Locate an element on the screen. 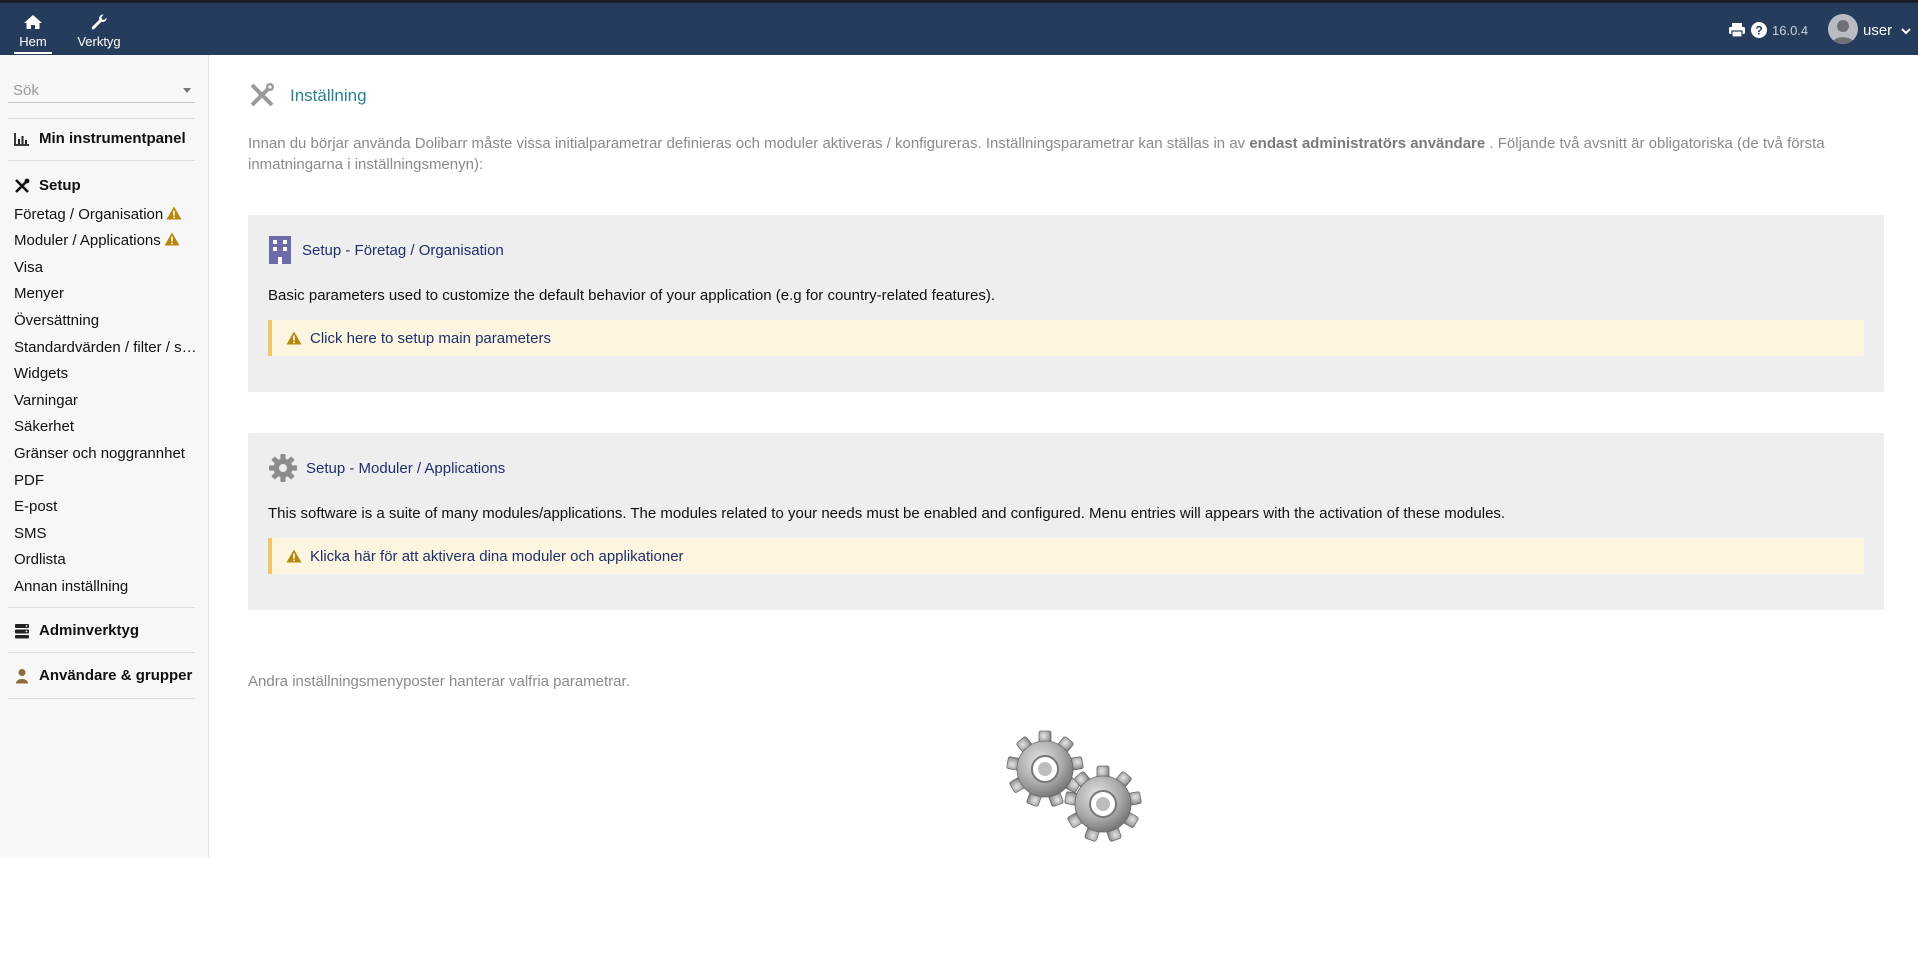  company-setup-title-row: Setup - Företag / Organisation is located at coordinates (386, 250).